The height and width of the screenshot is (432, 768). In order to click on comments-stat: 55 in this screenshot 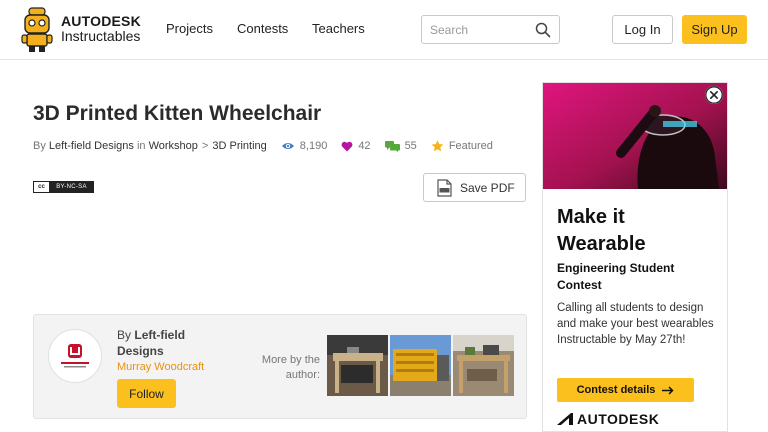, I will do `click(400, 146)`.